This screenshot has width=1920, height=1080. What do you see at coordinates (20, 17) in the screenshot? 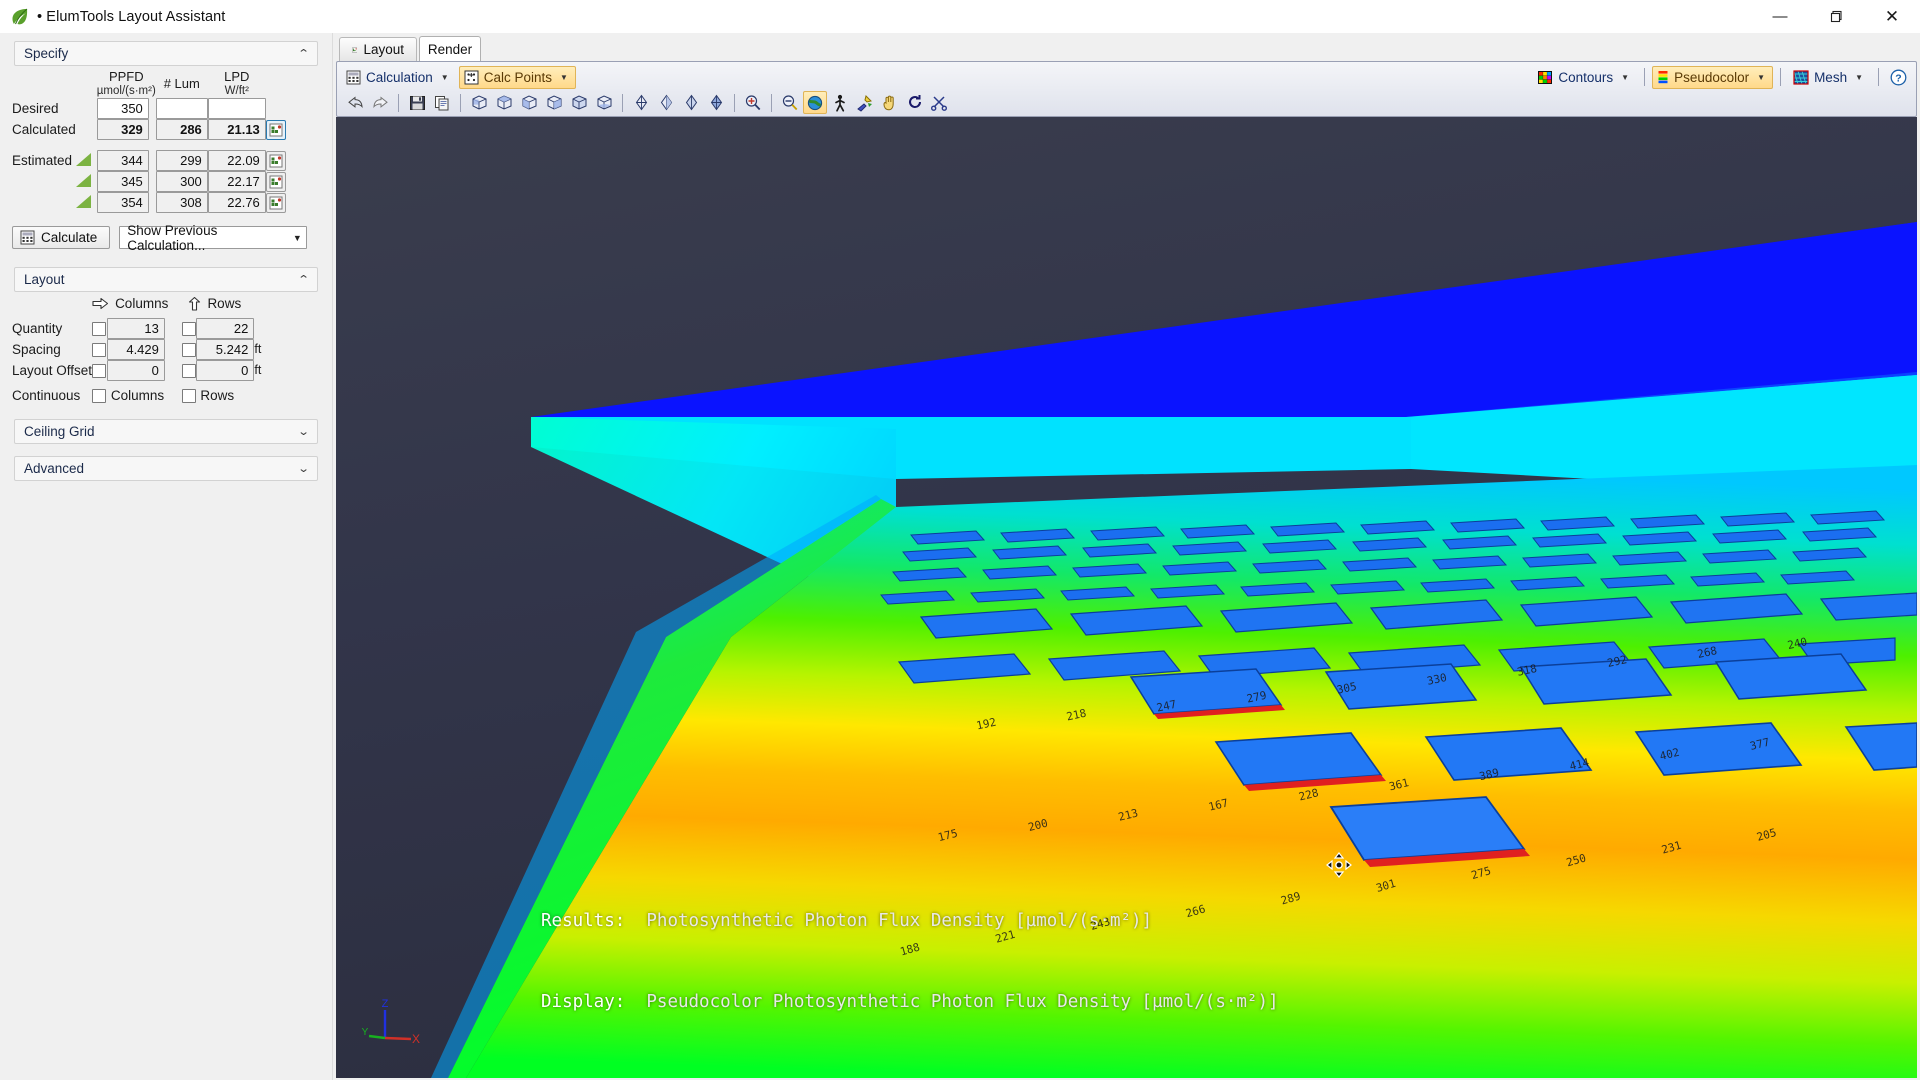
I see `leaf-icon` at bounding box center [20, 17].